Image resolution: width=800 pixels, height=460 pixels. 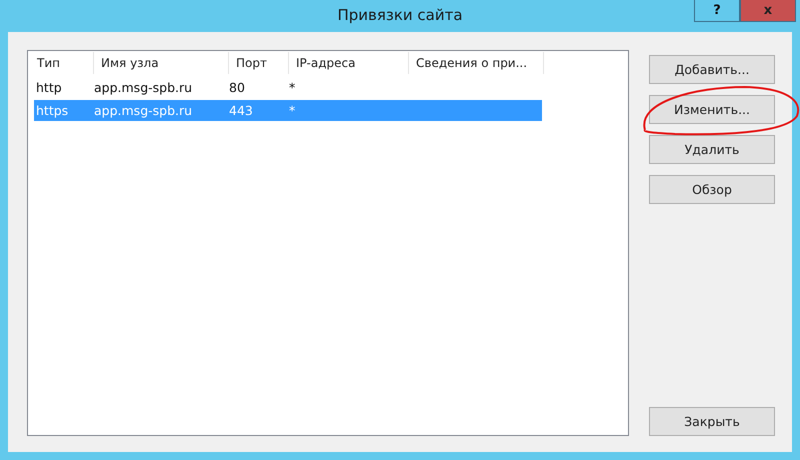 I want to click on close-button: x, so click(x=768, y=11).